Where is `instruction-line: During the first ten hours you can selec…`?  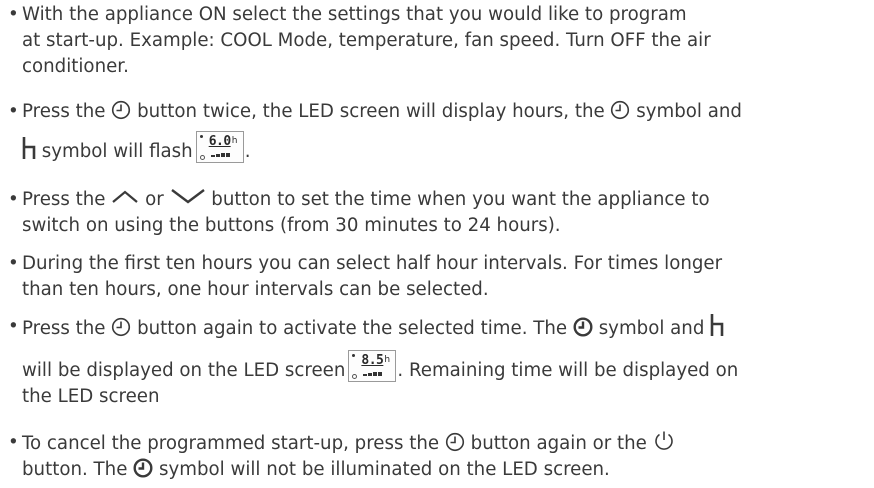
instruction-line: During the first ten hours you can selec… is located at coordinates (372, 263).